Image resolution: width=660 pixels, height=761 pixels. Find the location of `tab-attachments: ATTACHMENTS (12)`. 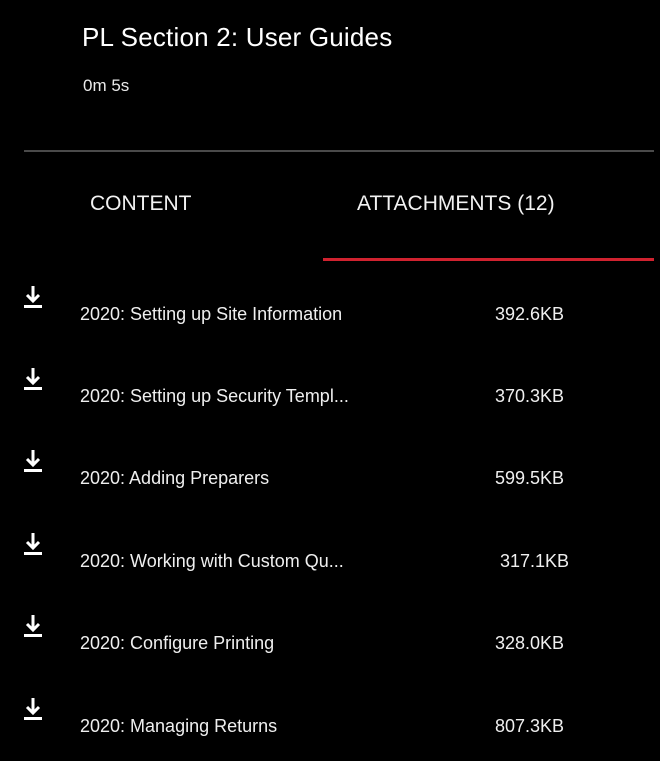

tab-attachments: ATTACHMENTS (12) is located at coordinates (456, 204).